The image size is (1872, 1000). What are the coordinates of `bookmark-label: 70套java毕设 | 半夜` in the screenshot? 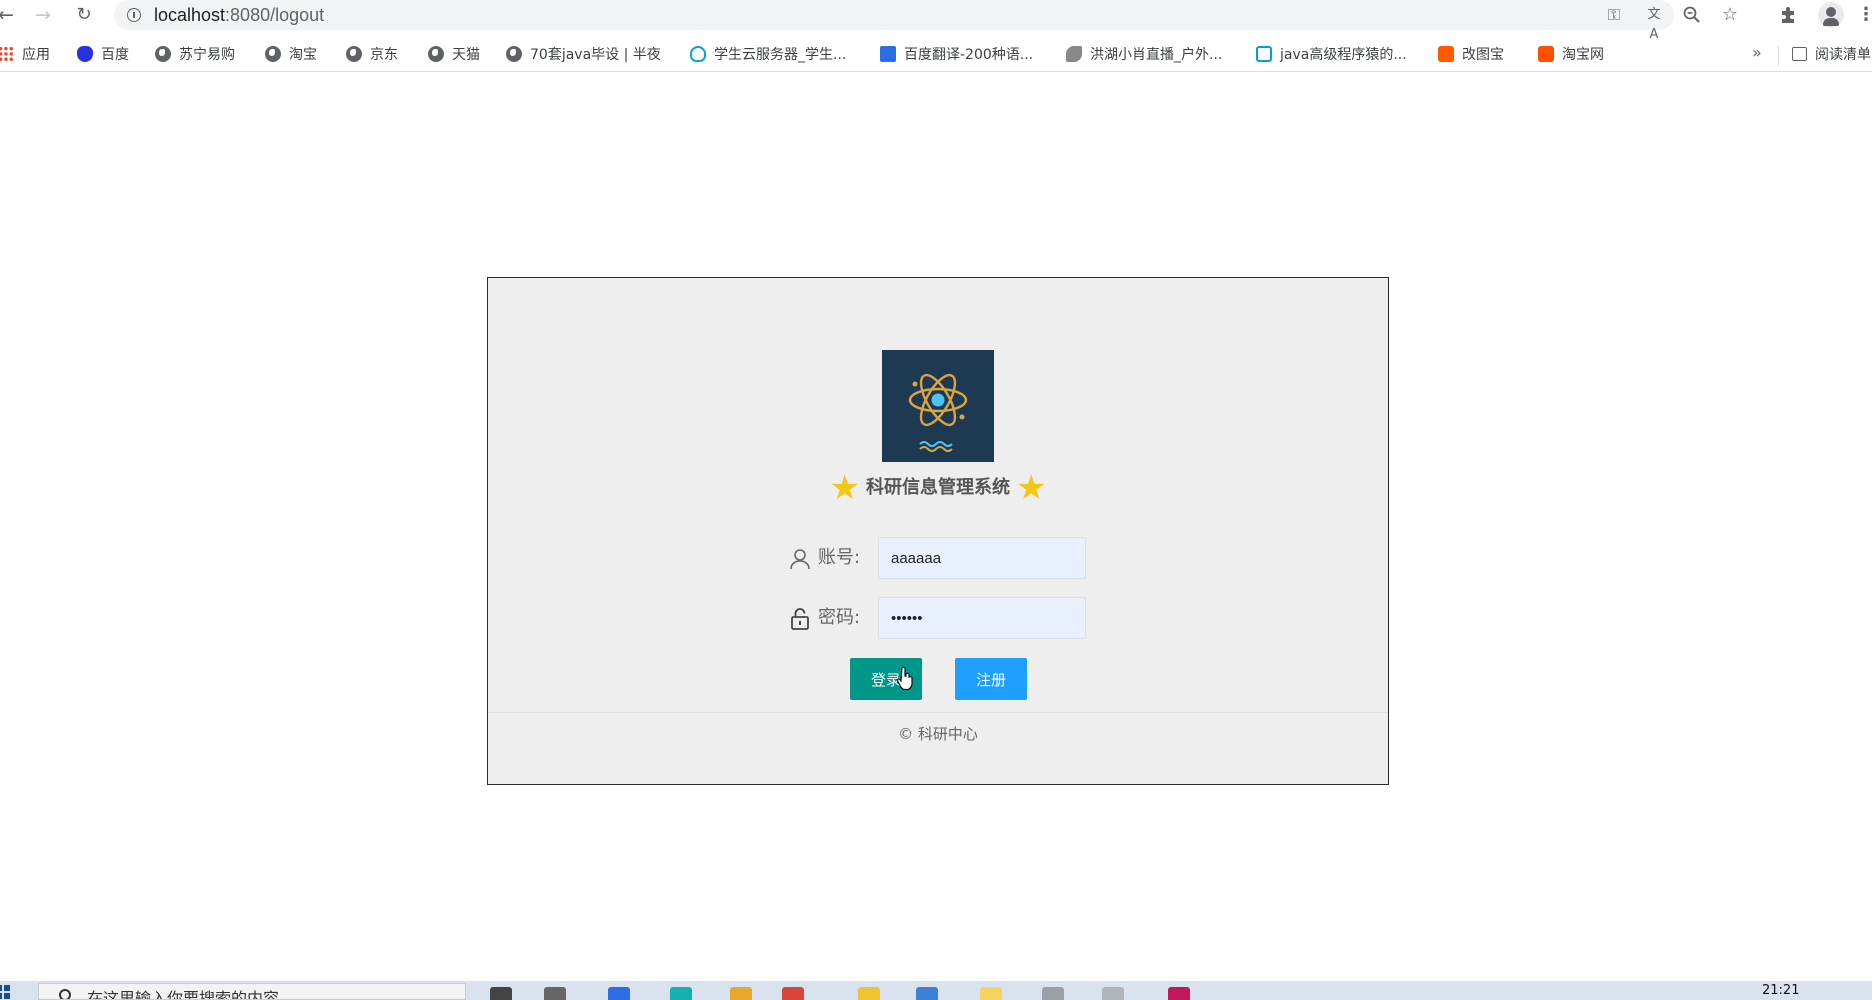 It's located at (595, 55).